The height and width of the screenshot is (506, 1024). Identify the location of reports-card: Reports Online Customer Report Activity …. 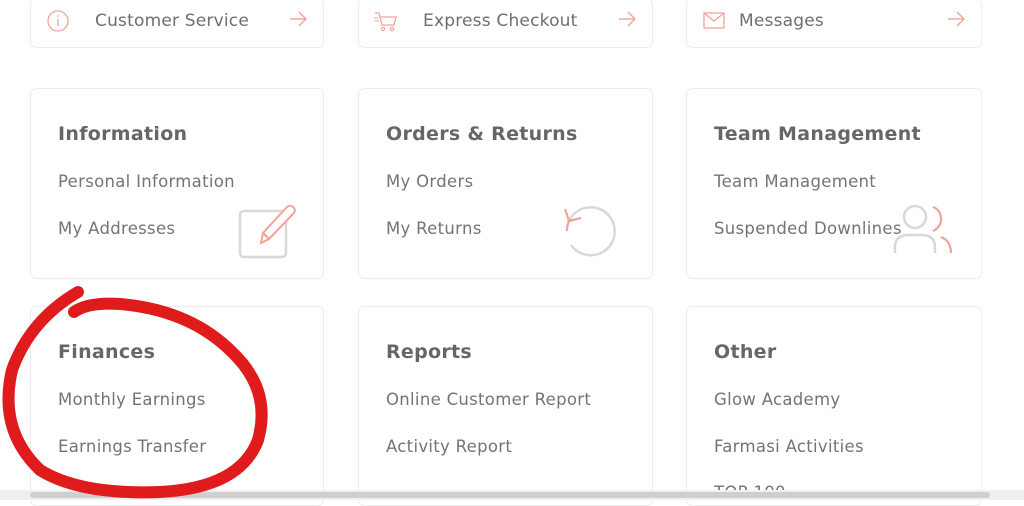
(505, 406).